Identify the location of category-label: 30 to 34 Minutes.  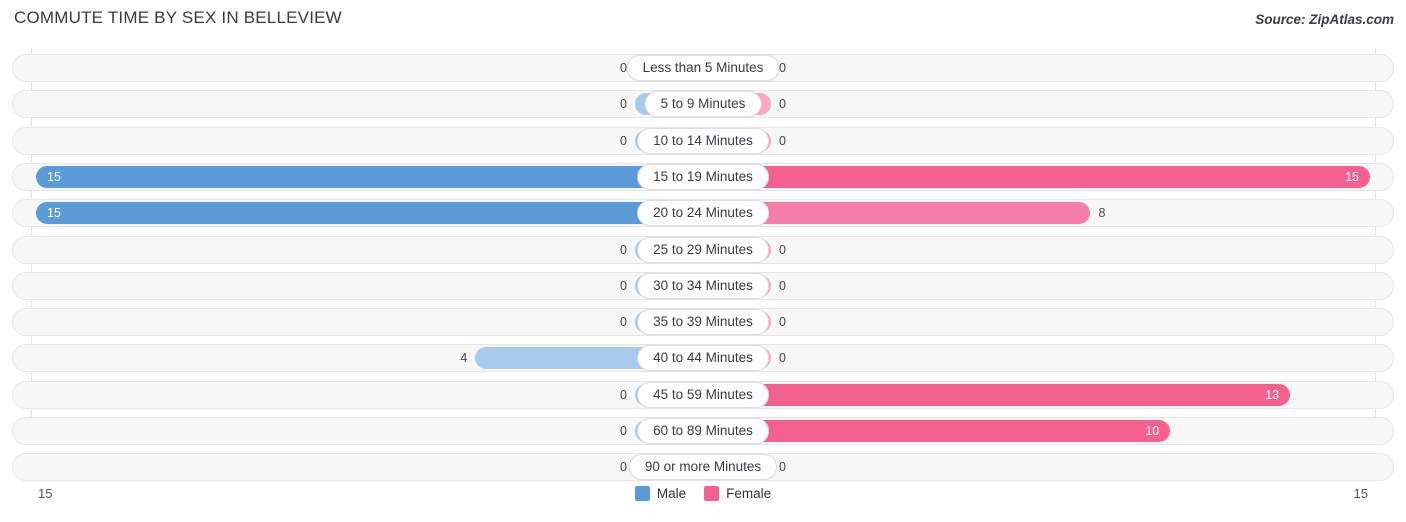
(703, 285).